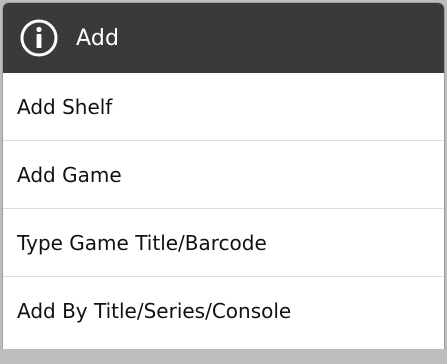  What do you see at coordinates (98, 38) in the screenshot?
I see `dialog-title: Add` at bounding box center [98, 38].